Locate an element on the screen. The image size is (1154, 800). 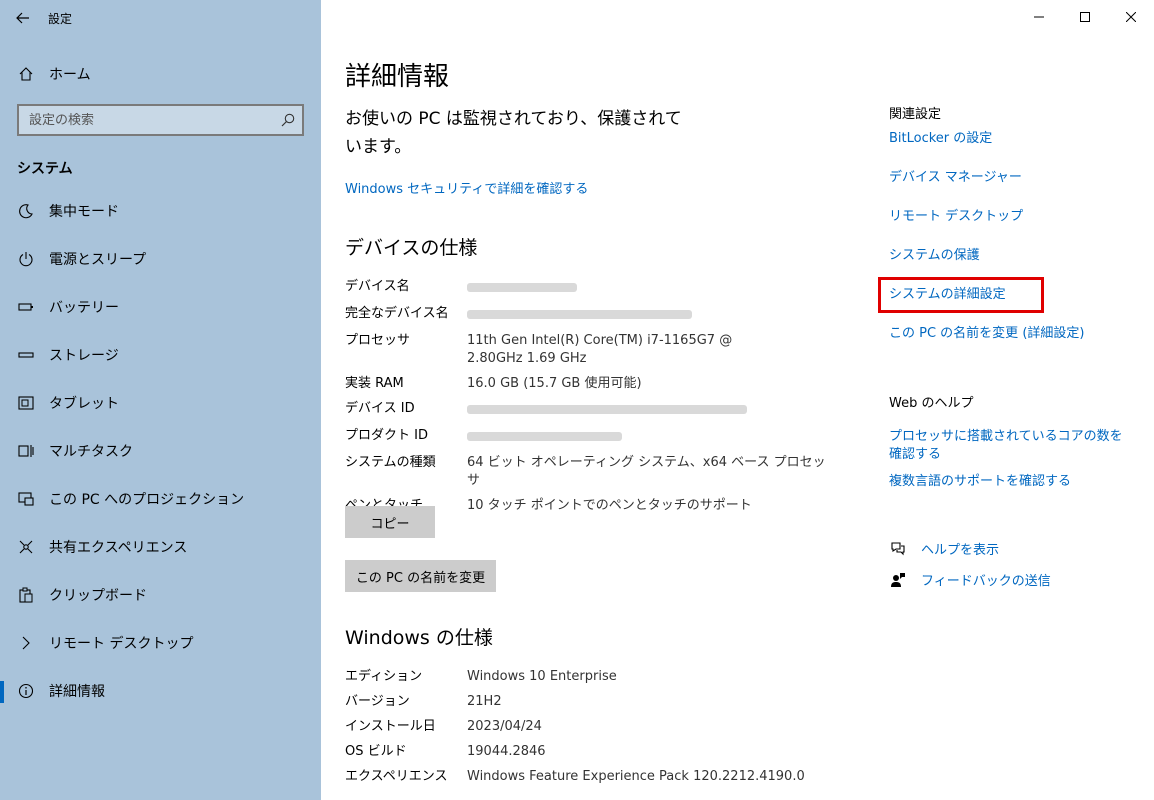
spec-row-product-id: プロダクト ID is located at coordinates (586, 437).